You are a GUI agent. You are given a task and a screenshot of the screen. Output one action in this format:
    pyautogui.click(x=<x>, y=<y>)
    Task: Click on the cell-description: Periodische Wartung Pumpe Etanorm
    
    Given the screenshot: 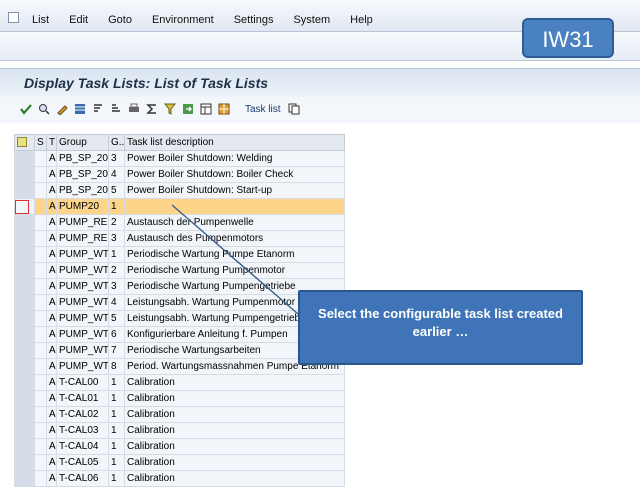 What is the action you would take?
    pyautogui.click(x=234, y=254)
    